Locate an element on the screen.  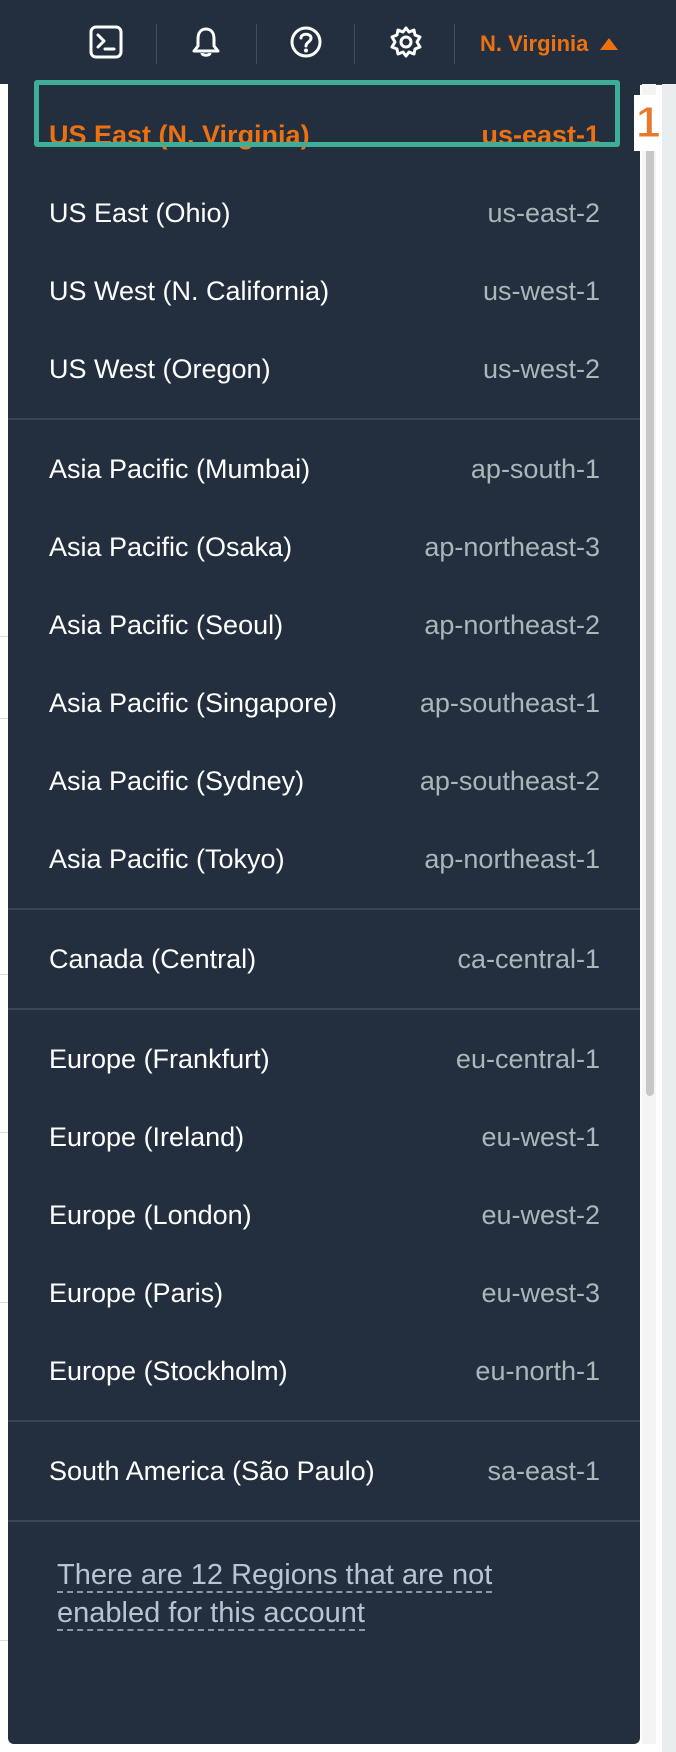
region-item-us-west-1: US West (N. California) us-west-1 is located at coordinates (324, 291).